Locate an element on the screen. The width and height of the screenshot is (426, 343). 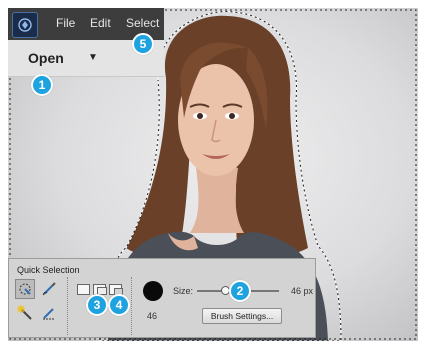
refine-selection-brush-icon is located at coordinates (49, 313).